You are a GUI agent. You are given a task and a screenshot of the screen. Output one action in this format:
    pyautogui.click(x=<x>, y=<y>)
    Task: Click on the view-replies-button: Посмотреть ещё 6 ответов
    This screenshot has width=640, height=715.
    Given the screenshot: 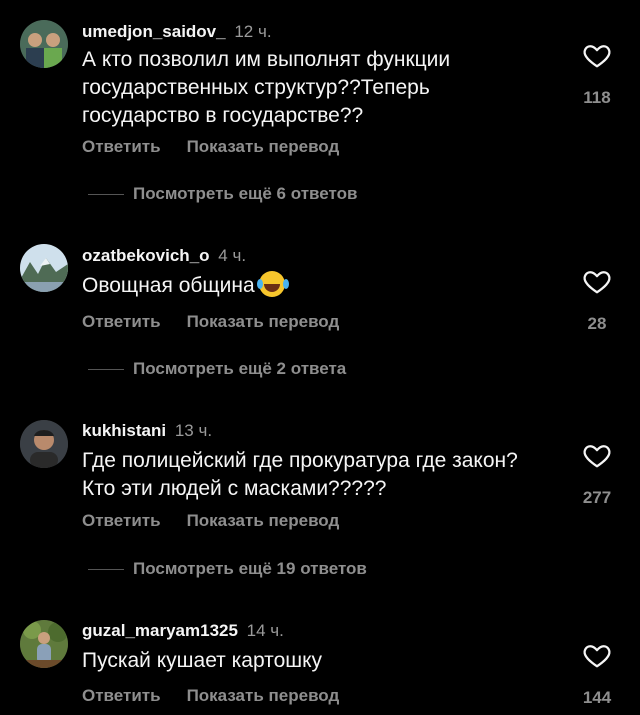 What is the action you would take?
    pyautogui.click(x=222, y=194)
    